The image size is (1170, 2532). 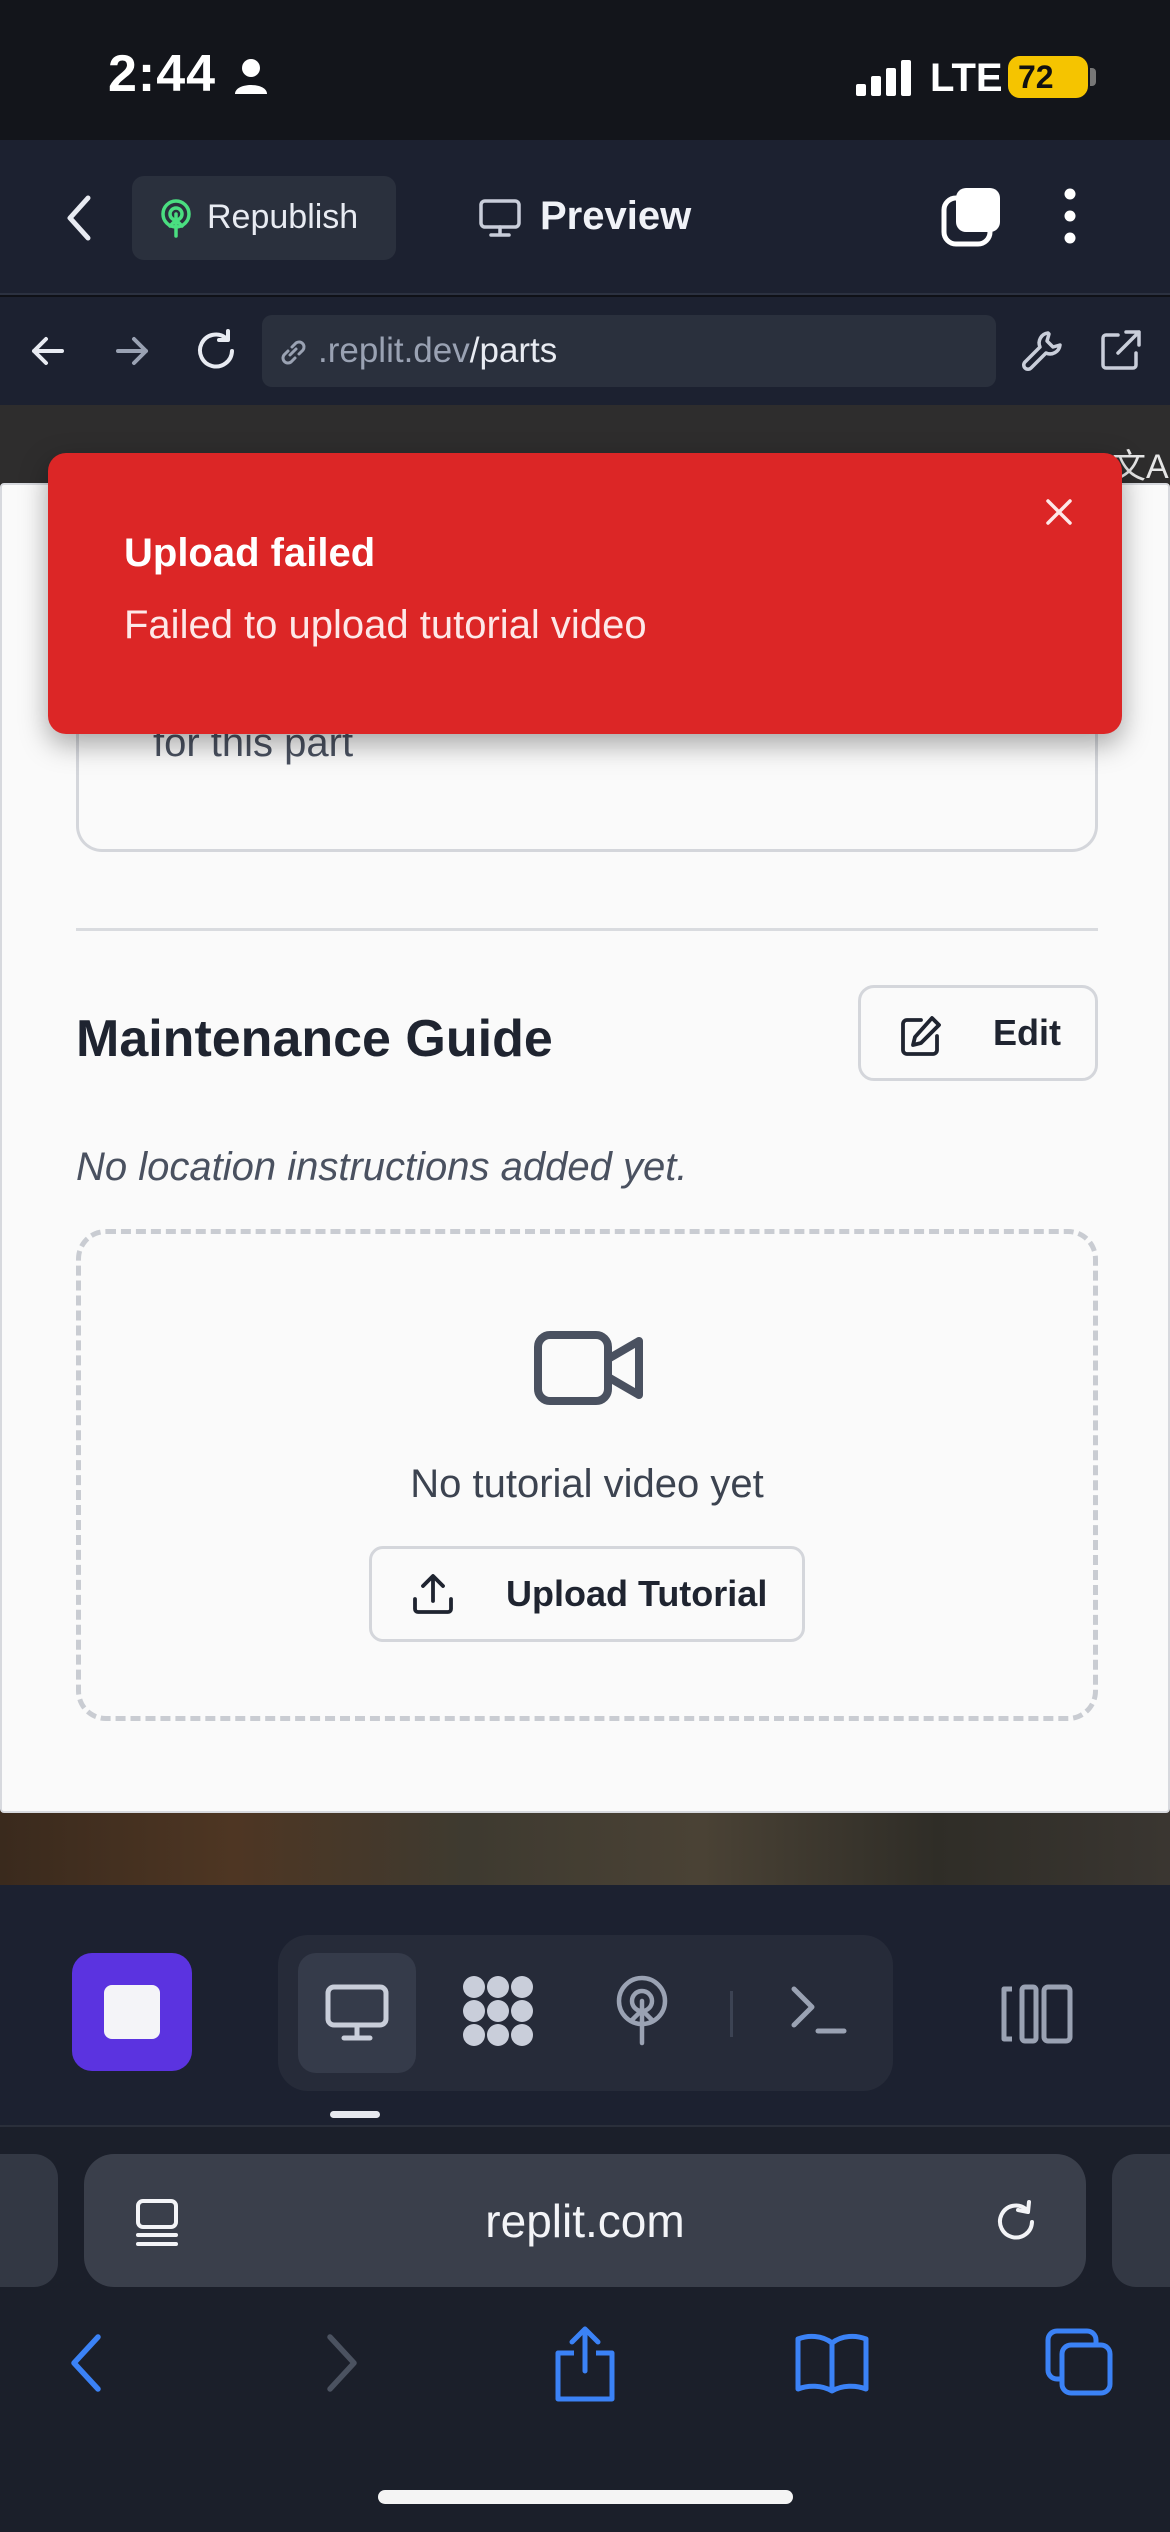 I want to click on signal-icon, so click(x=883, y=78).